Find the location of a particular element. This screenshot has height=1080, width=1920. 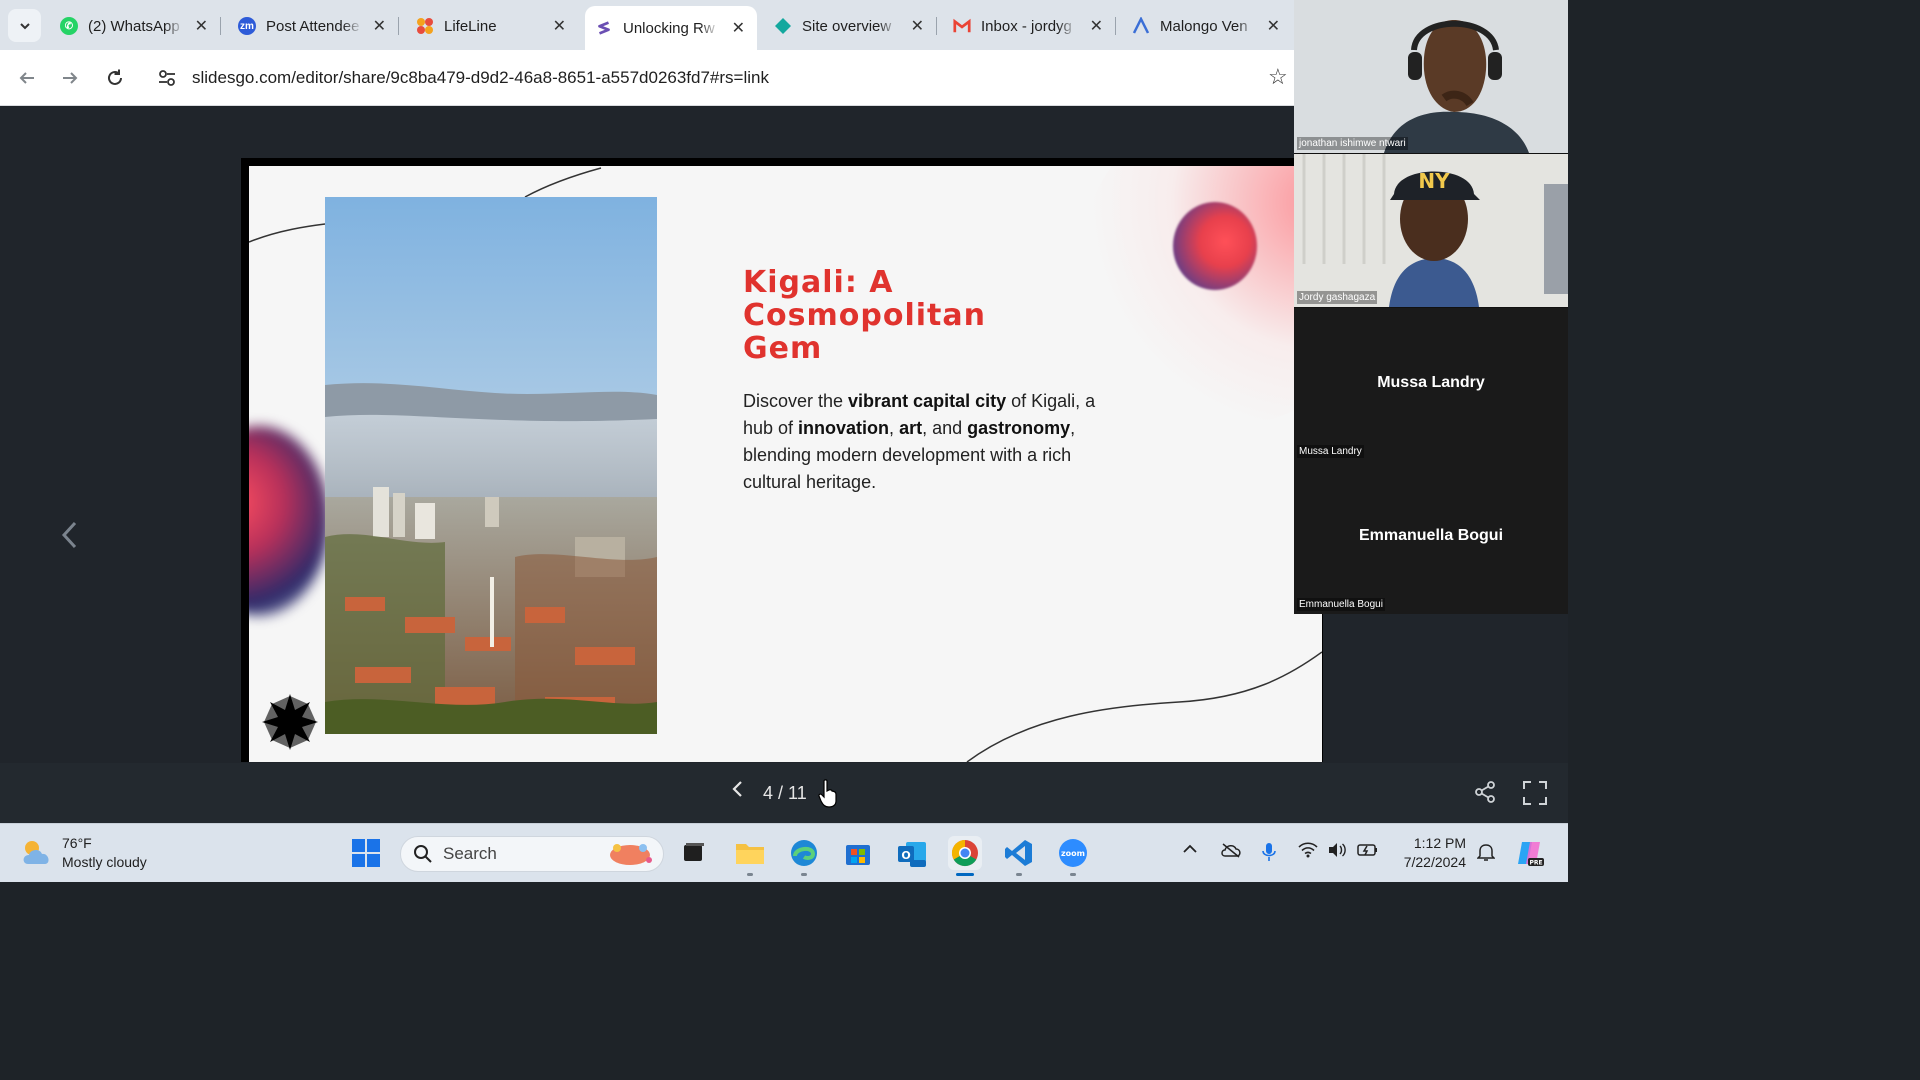

outlook-new-icon: O is located at coordinates (912, 854).